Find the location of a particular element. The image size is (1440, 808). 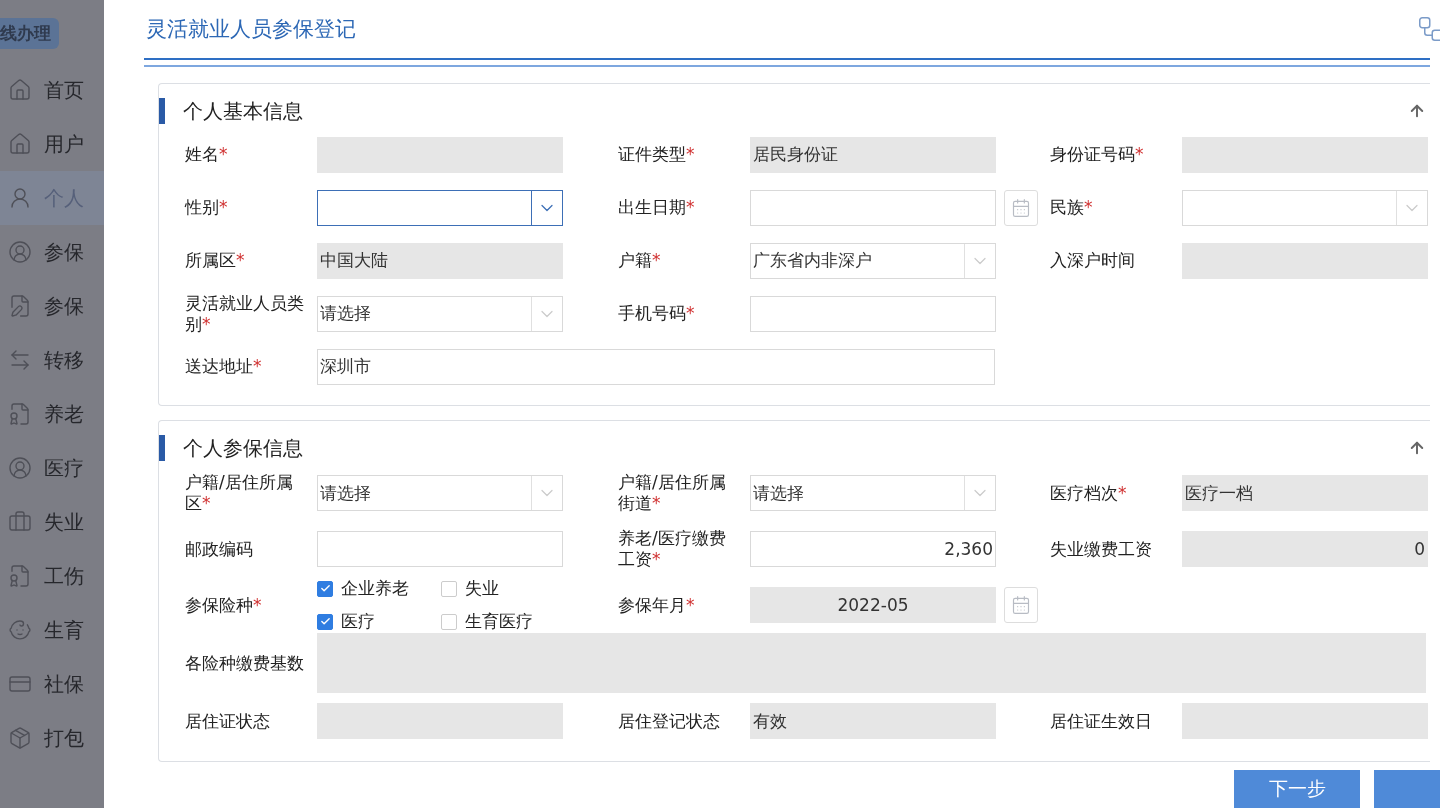

input-field: 居民身份证 is located at coordinates (873, 154).